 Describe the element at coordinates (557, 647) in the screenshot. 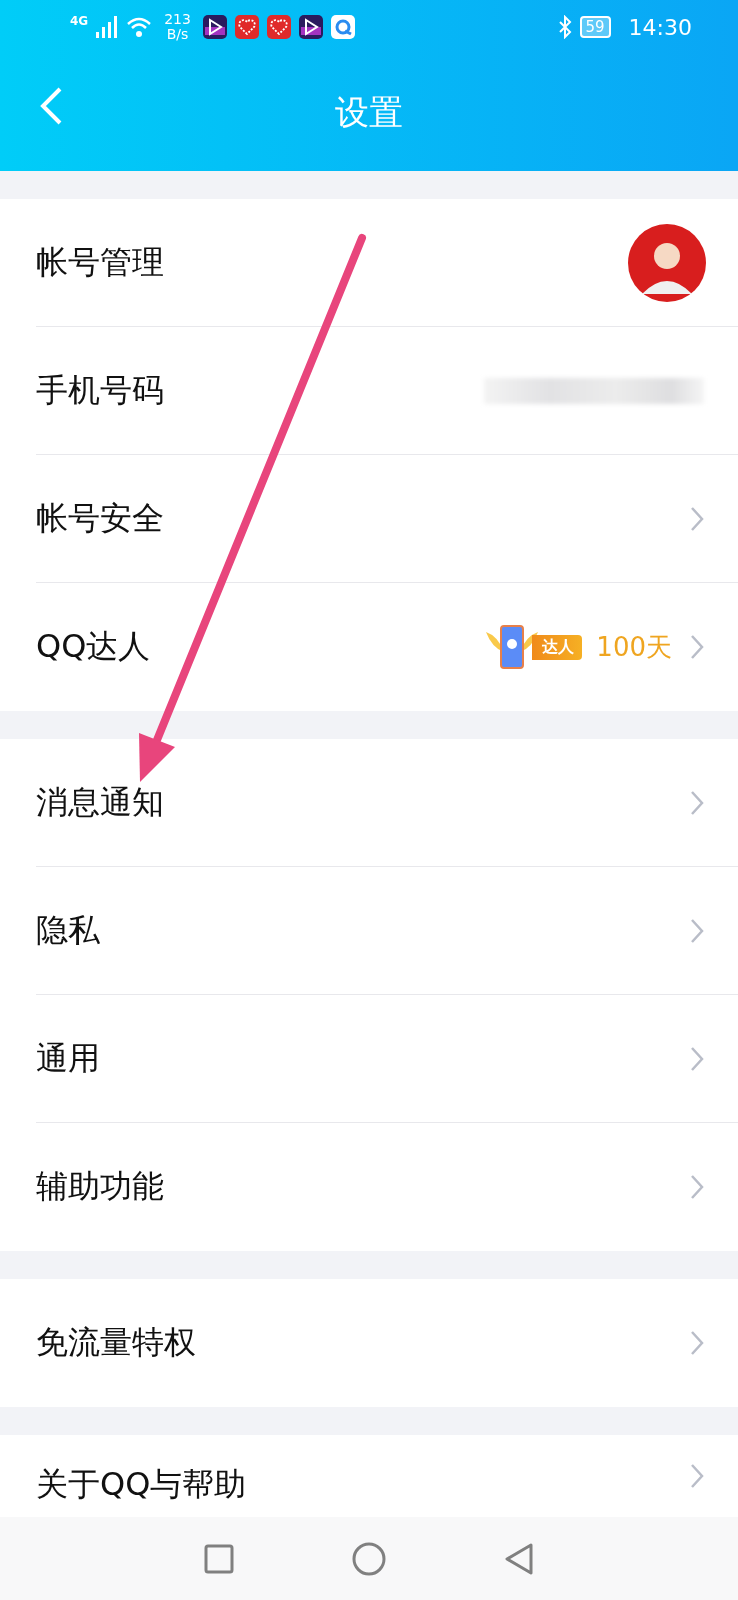

I see `expert-badge: 达人` at that location.